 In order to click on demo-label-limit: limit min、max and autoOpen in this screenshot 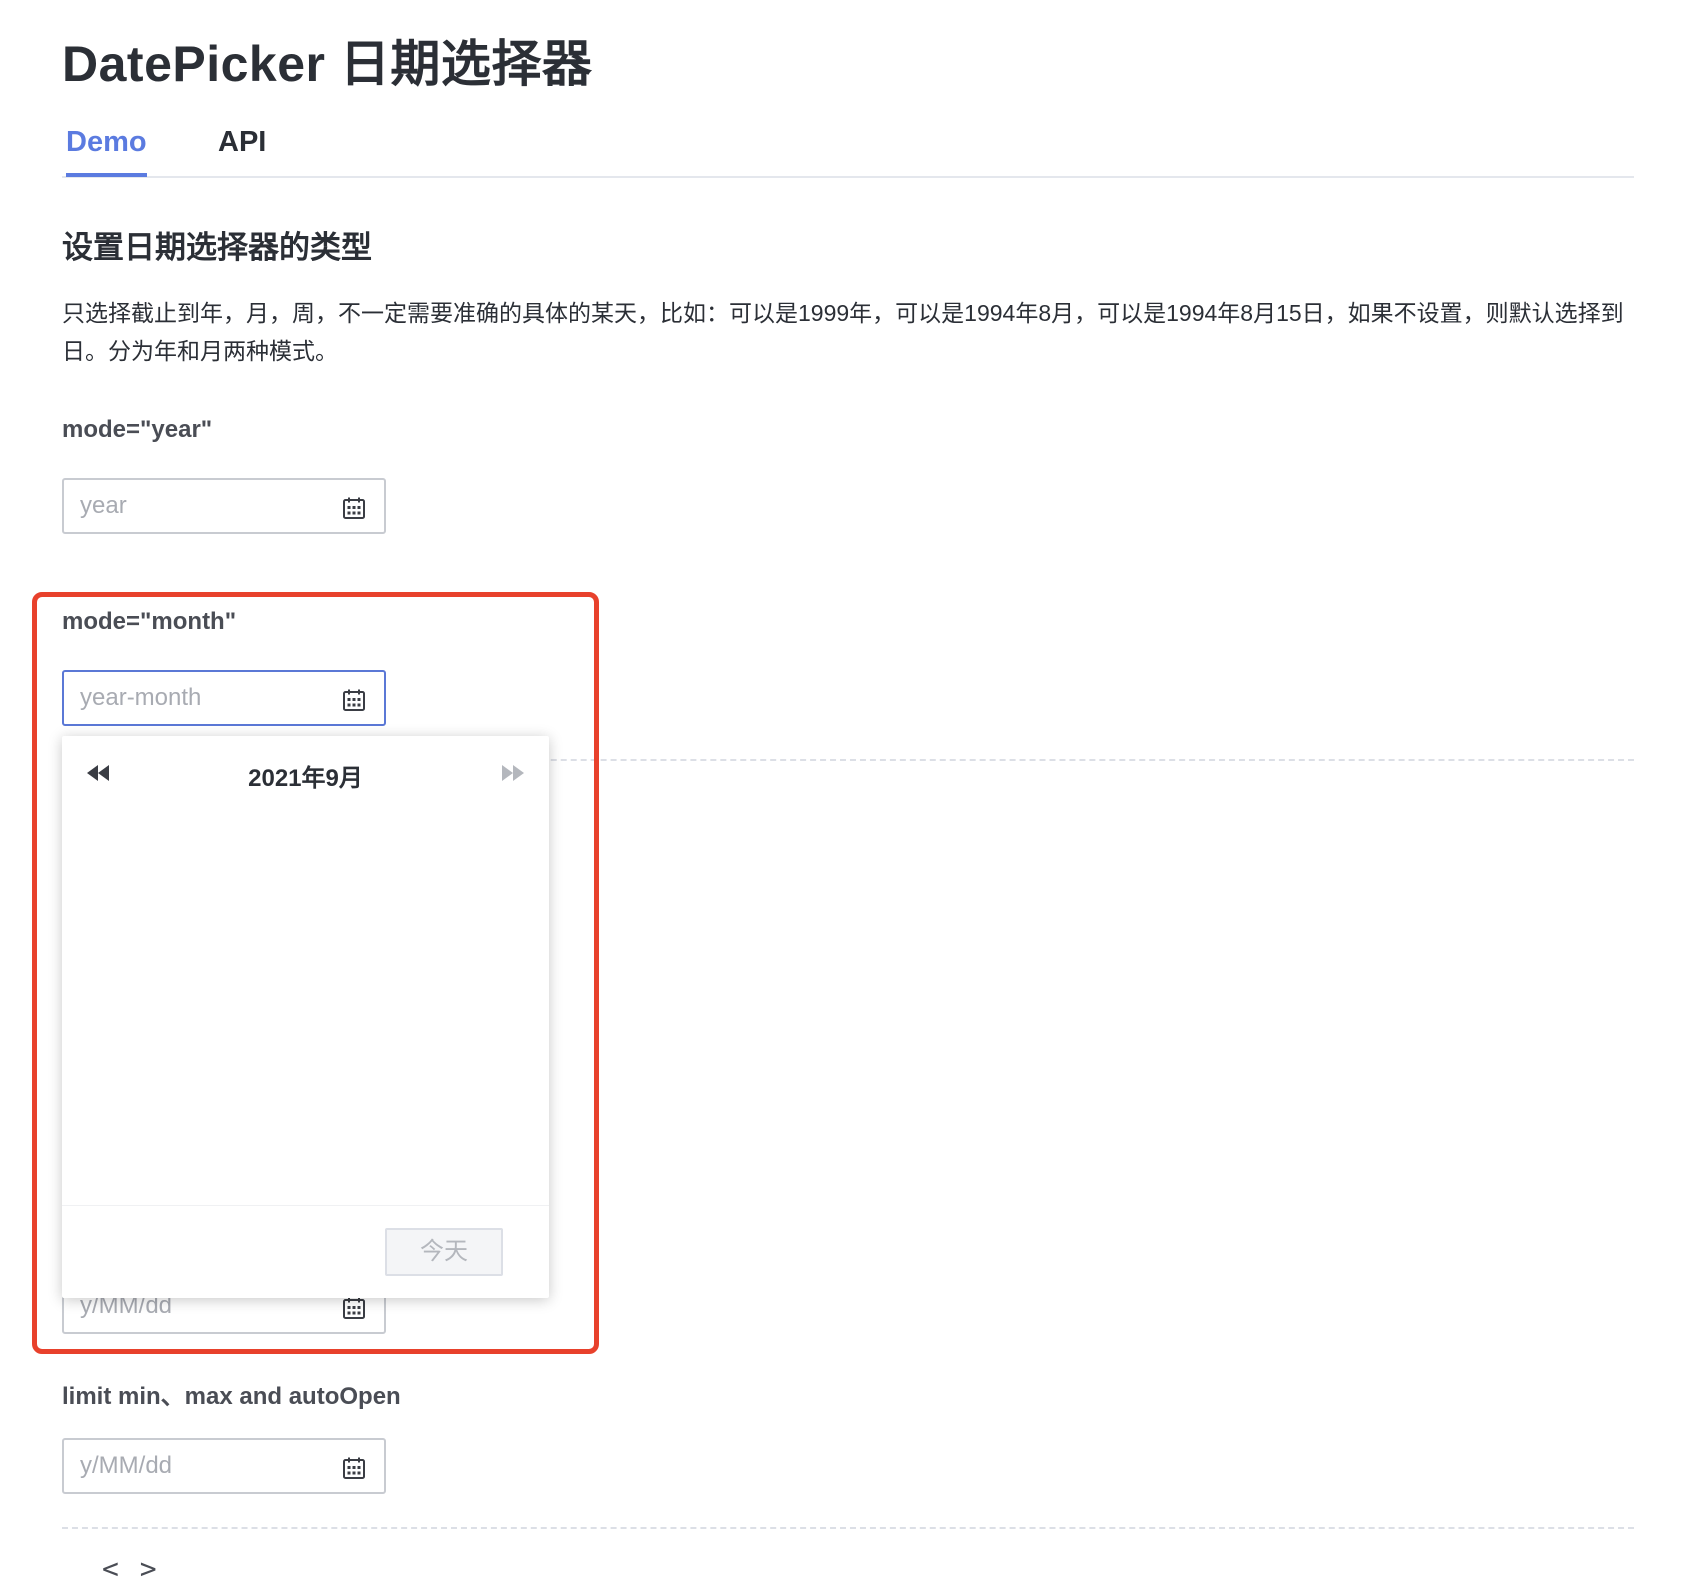, I will do `click(231, 1396)`.